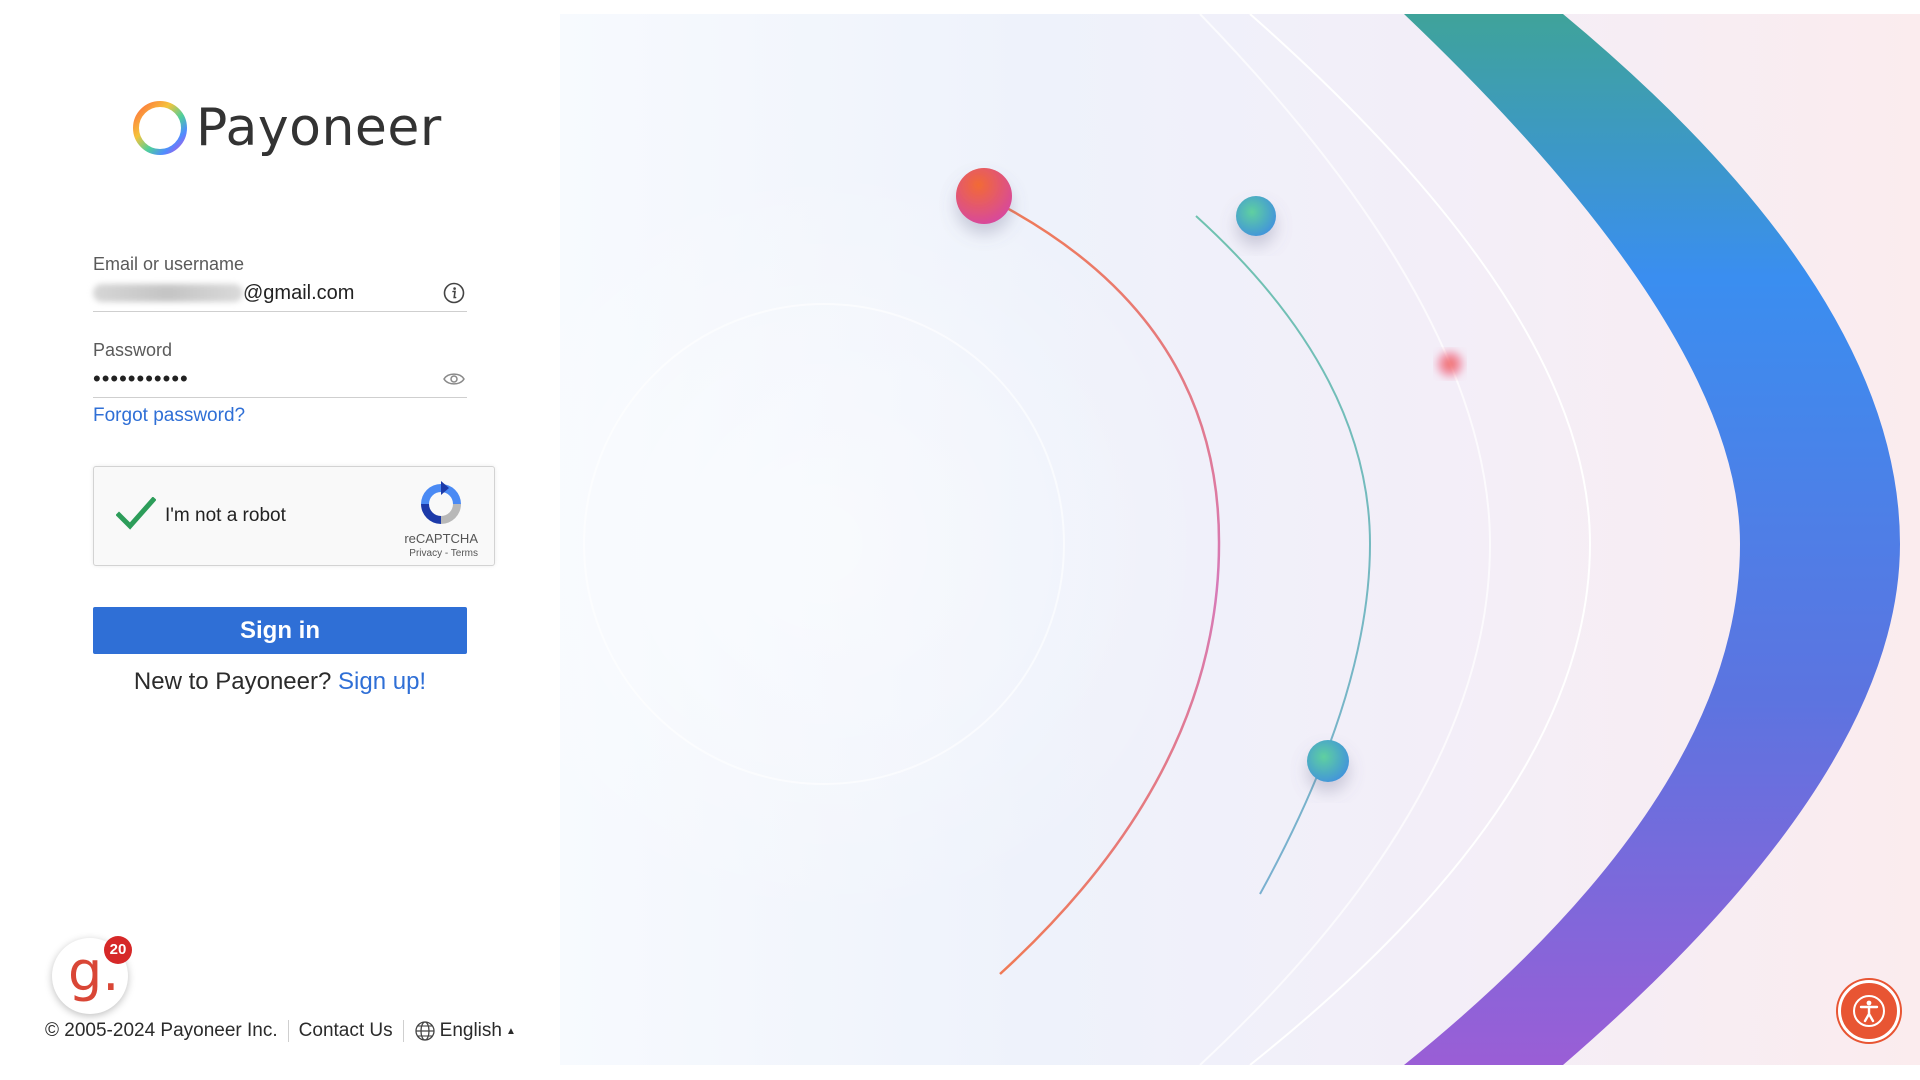  What do you see at coordinates (441, 502) in the screenshot?
I see `recaptcha-icon` at bounding box center [441, 502].